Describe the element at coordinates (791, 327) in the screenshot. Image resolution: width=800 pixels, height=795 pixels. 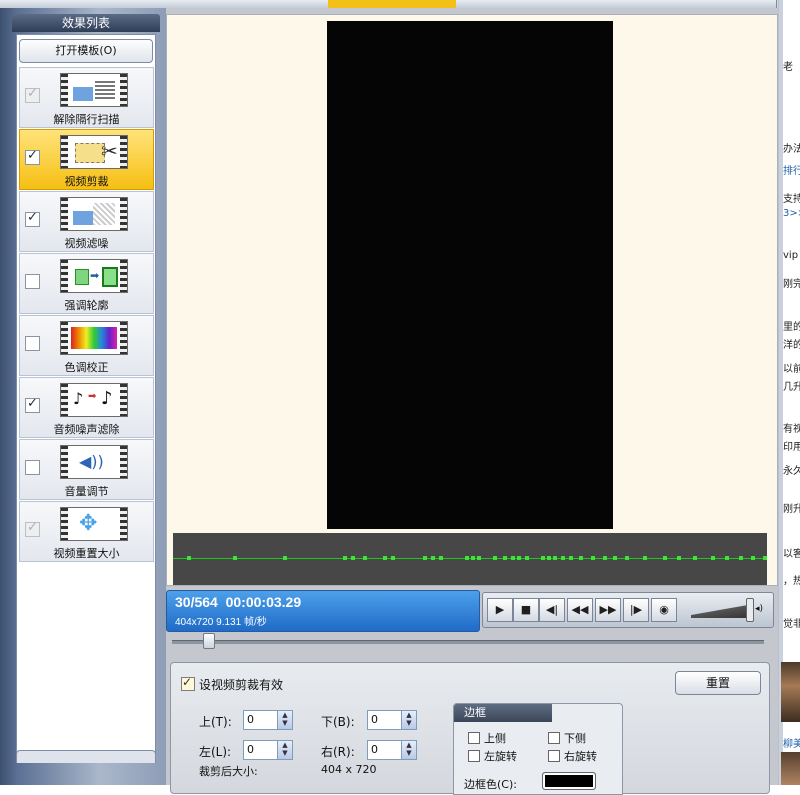
I see `webpage-text-fragment: 里的` at that location.